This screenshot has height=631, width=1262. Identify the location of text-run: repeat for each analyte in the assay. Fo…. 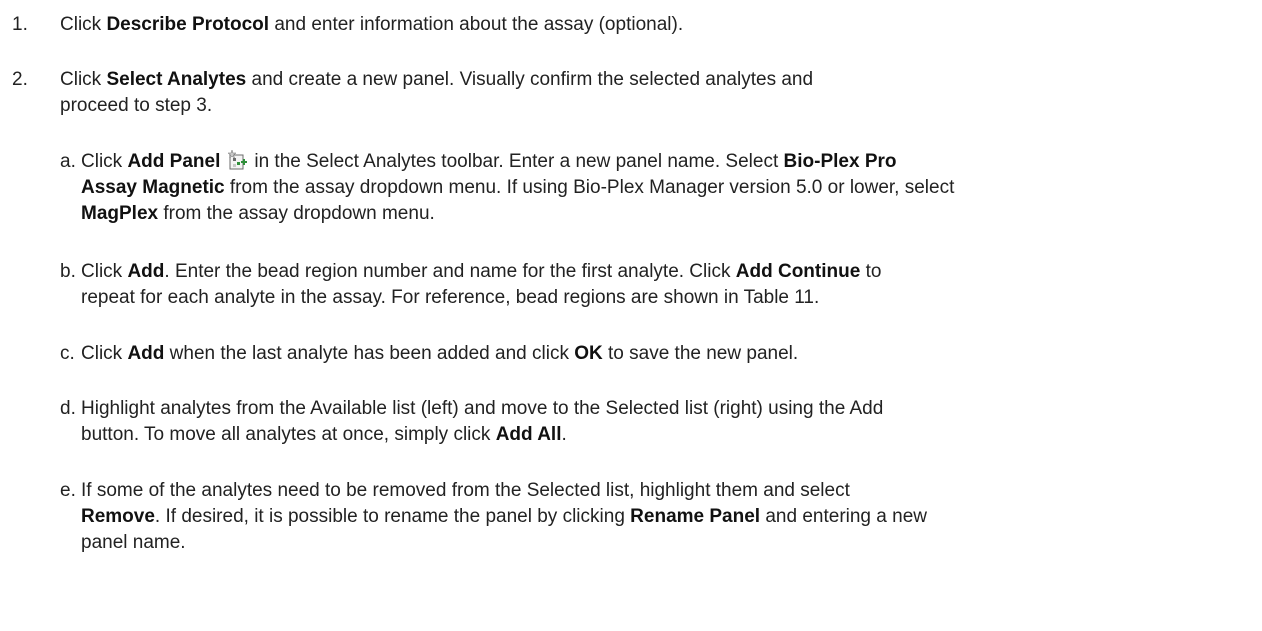
(450, 297).